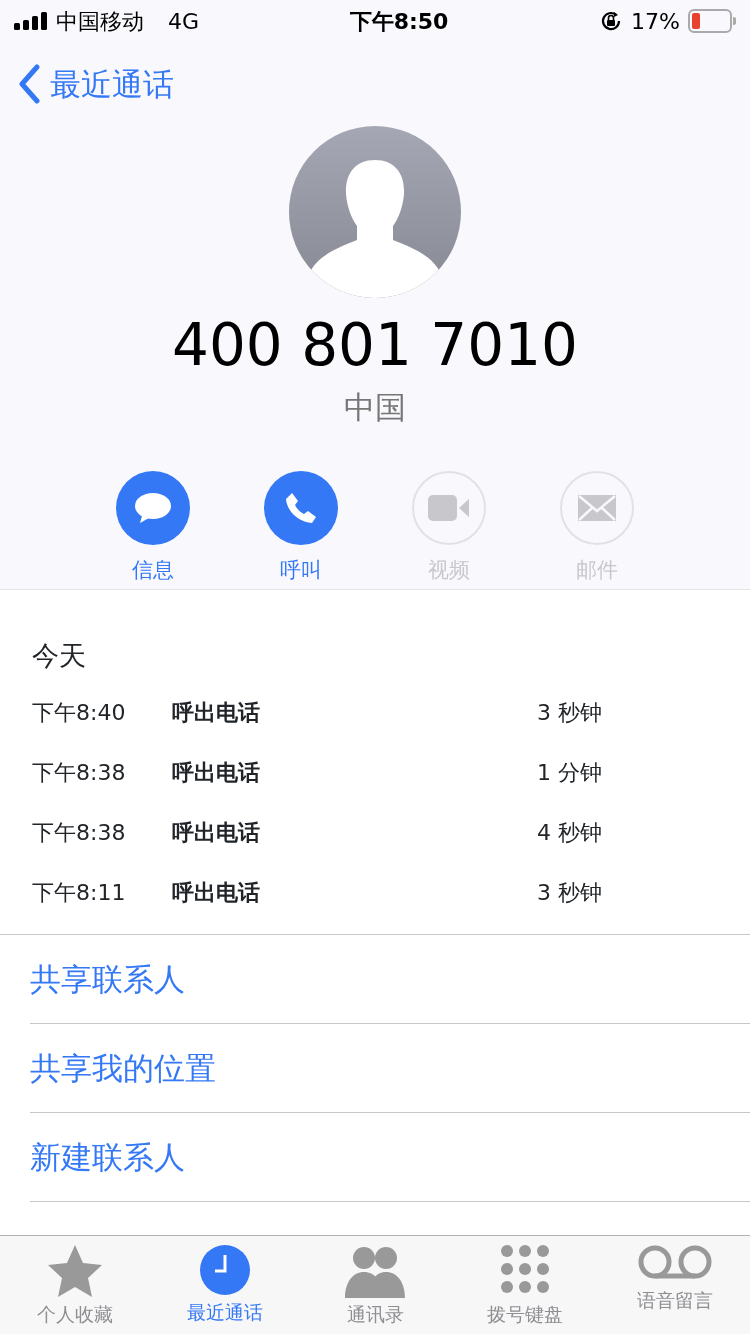 The height and width of the screenshot is (1334, 750). What do you see at coordinates (712, 21) in the screenshot?
I see `battery-icon` at bounding box center [712, 21].